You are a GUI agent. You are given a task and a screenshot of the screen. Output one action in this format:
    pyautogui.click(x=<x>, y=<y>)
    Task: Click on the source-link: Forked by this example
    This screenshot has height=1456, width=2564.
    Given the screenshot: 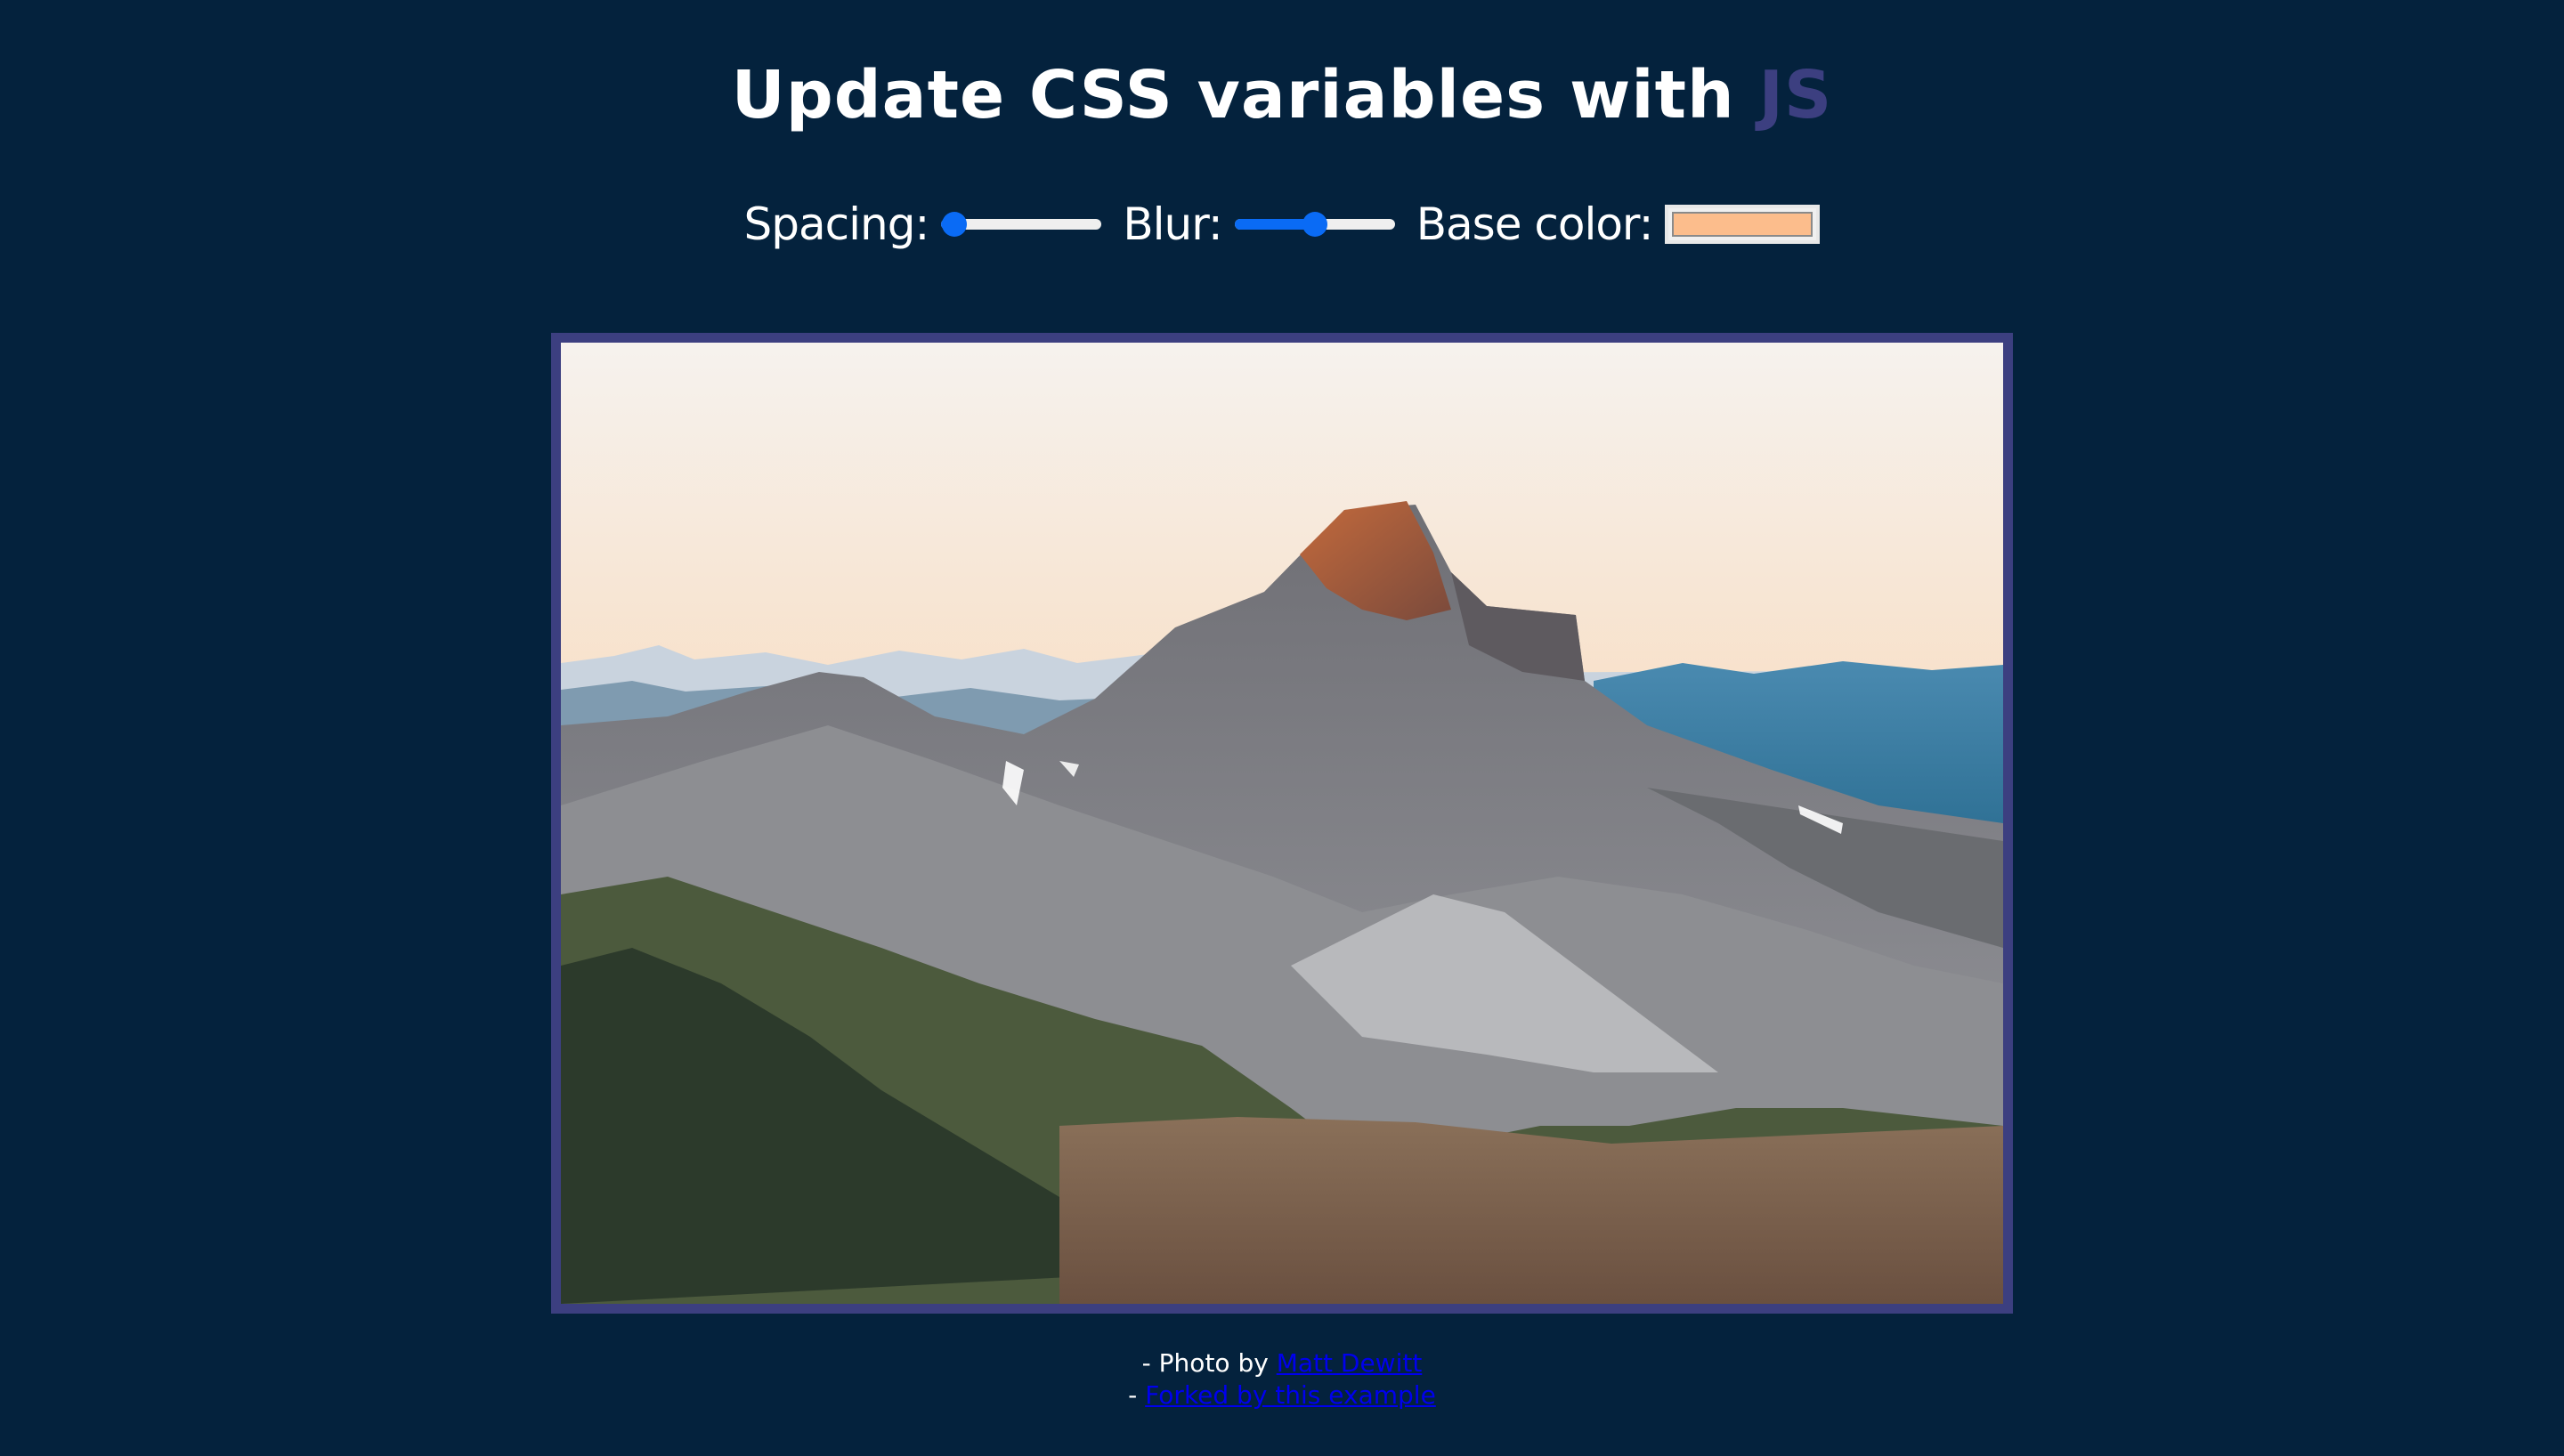 What is the action you would take?
    pyautogui.click(x=1290, y=1395)
    